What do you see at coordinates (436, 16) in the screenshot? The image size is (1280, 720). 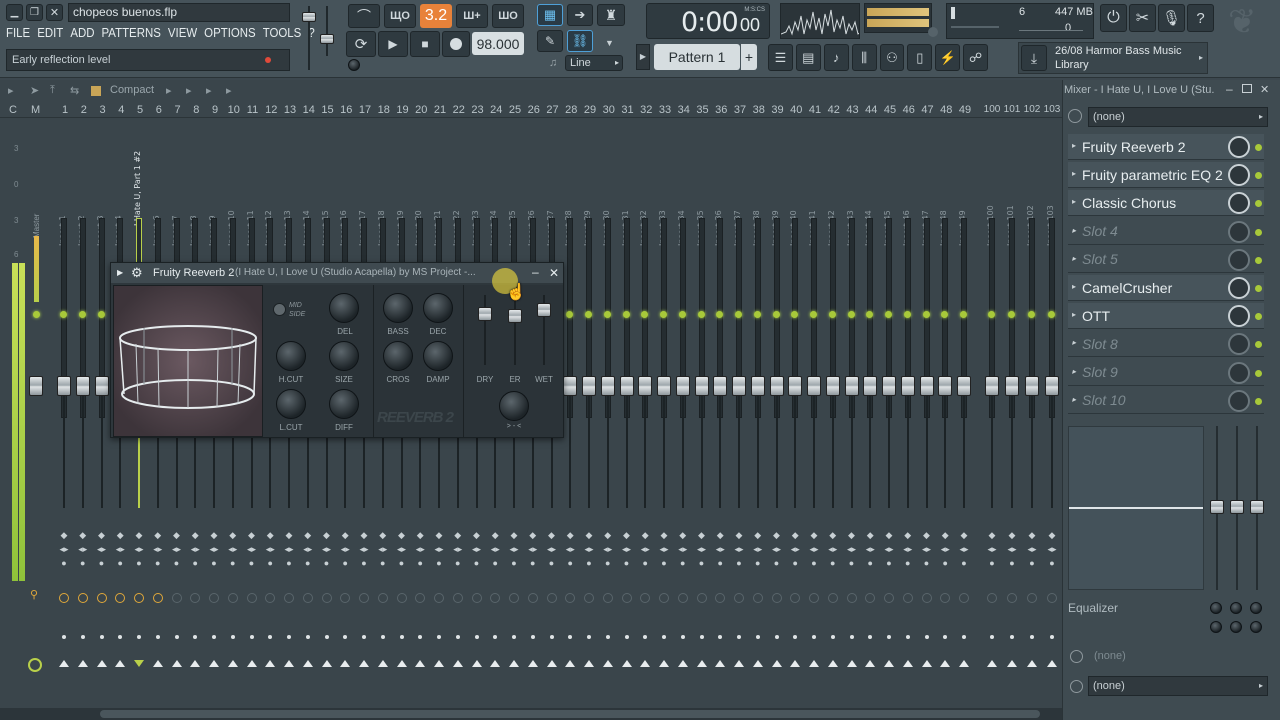 I see `pattern-song-counter: 3.2` at bounding box center [436, 16].